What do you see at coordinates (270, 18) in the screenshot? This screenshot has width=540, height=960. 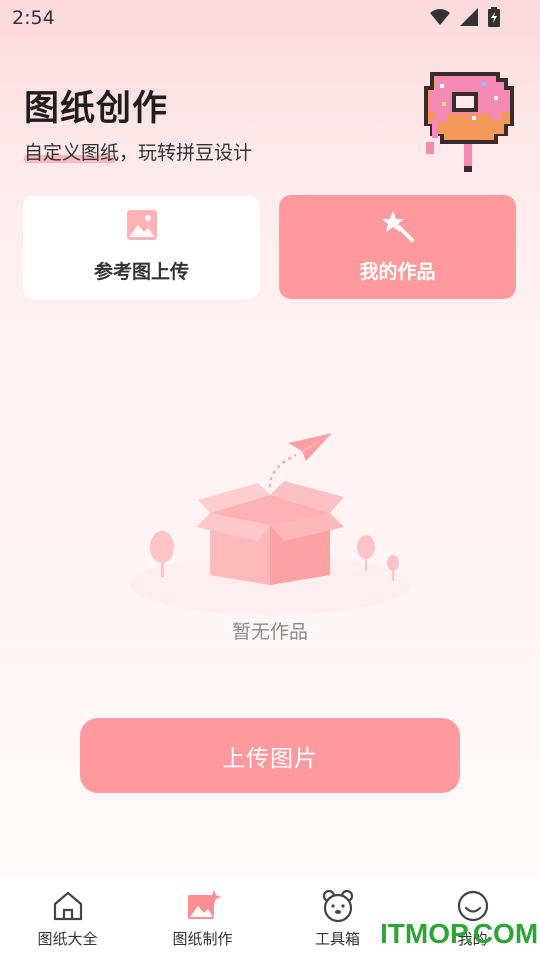 I see `status-bar: 2:54` at bounding box center [270, 18].